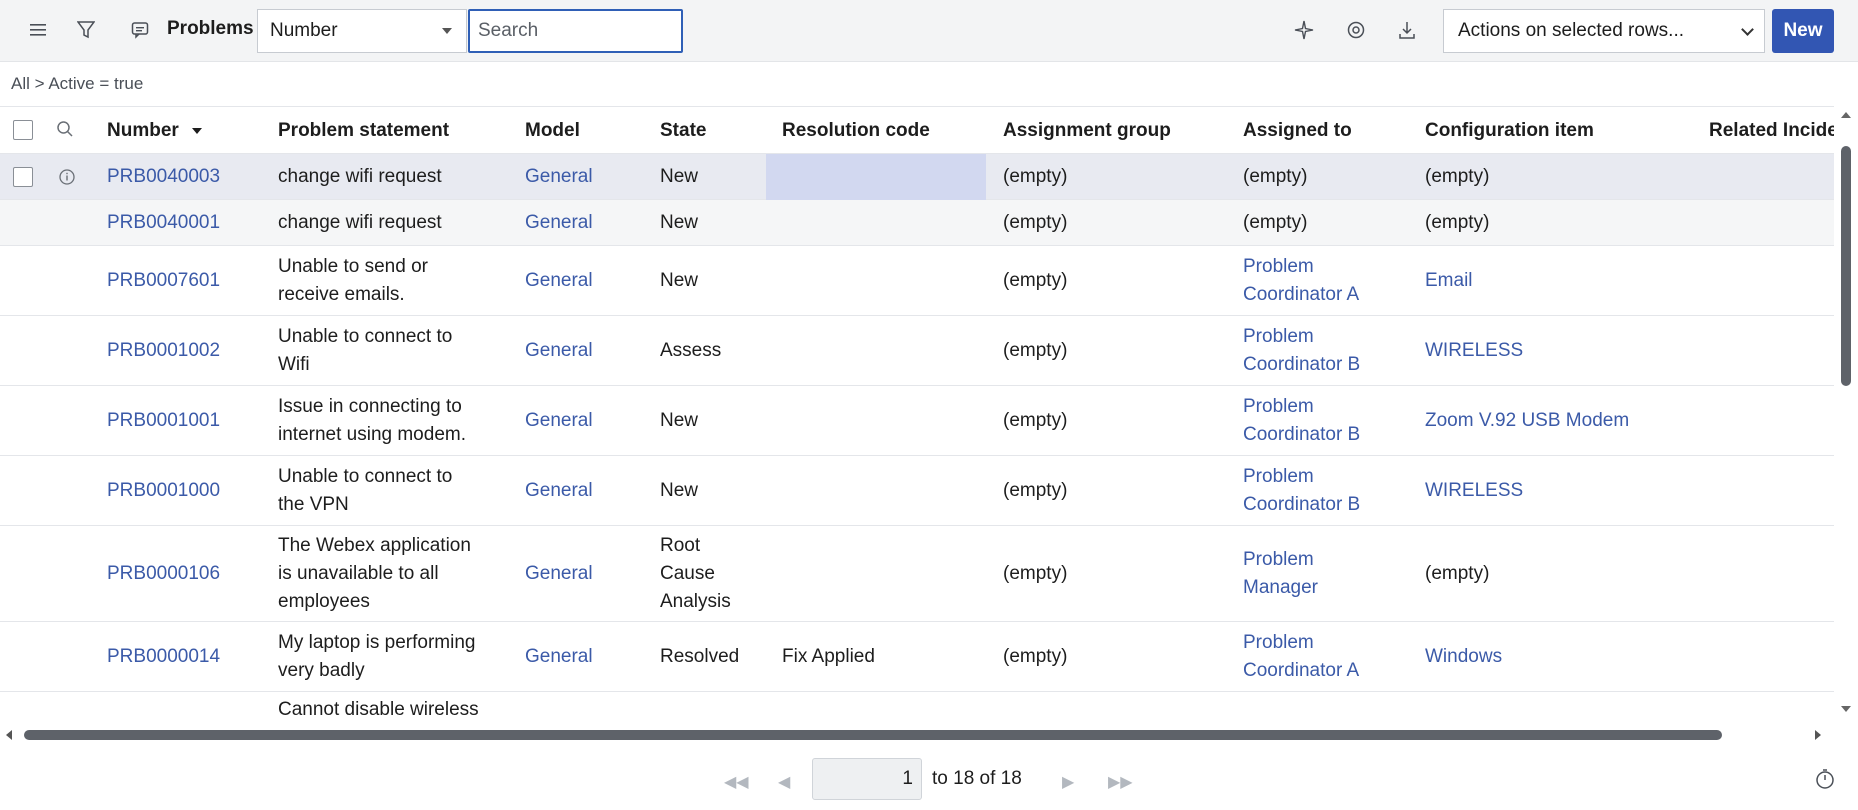  Describe the element at coordinates (360, 223) in the screenshot. I see `problem-statement: change wifi request` at that location.